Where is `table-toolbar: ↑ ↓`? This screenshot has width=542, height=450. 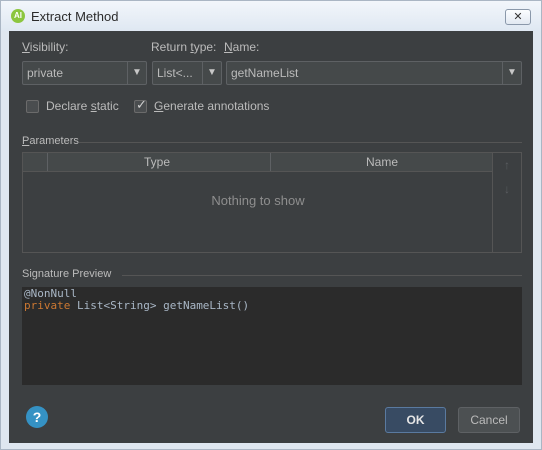 table-toolbar: ↑ ↓ is located at coordinates (506, 202).